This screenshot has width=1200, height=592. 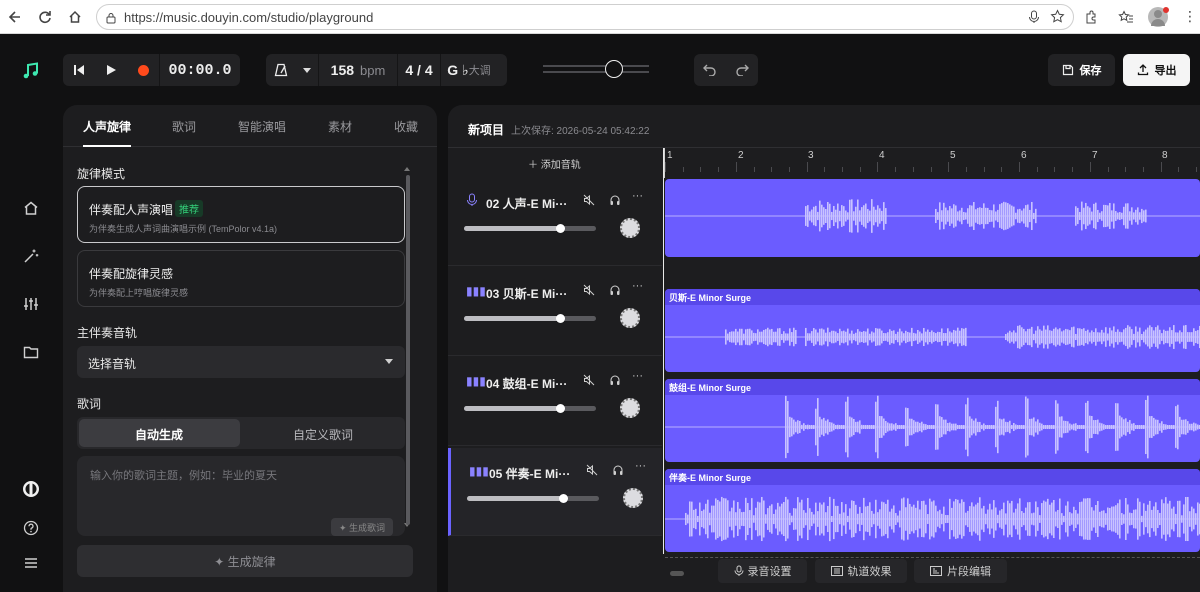 I want to click on magic-wand-icon, so click(x=31, y=256).